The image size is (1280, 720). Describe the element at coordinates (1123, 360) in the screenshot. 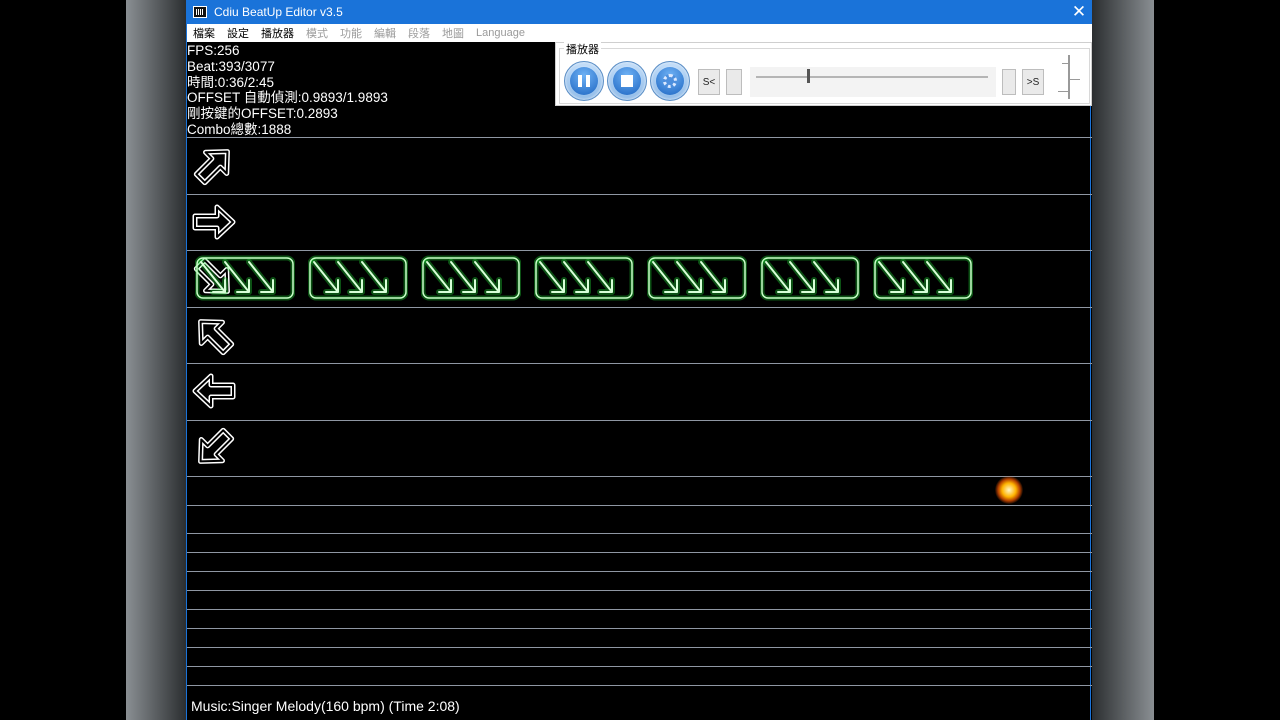

I see `video-side-bar-right` at that location.